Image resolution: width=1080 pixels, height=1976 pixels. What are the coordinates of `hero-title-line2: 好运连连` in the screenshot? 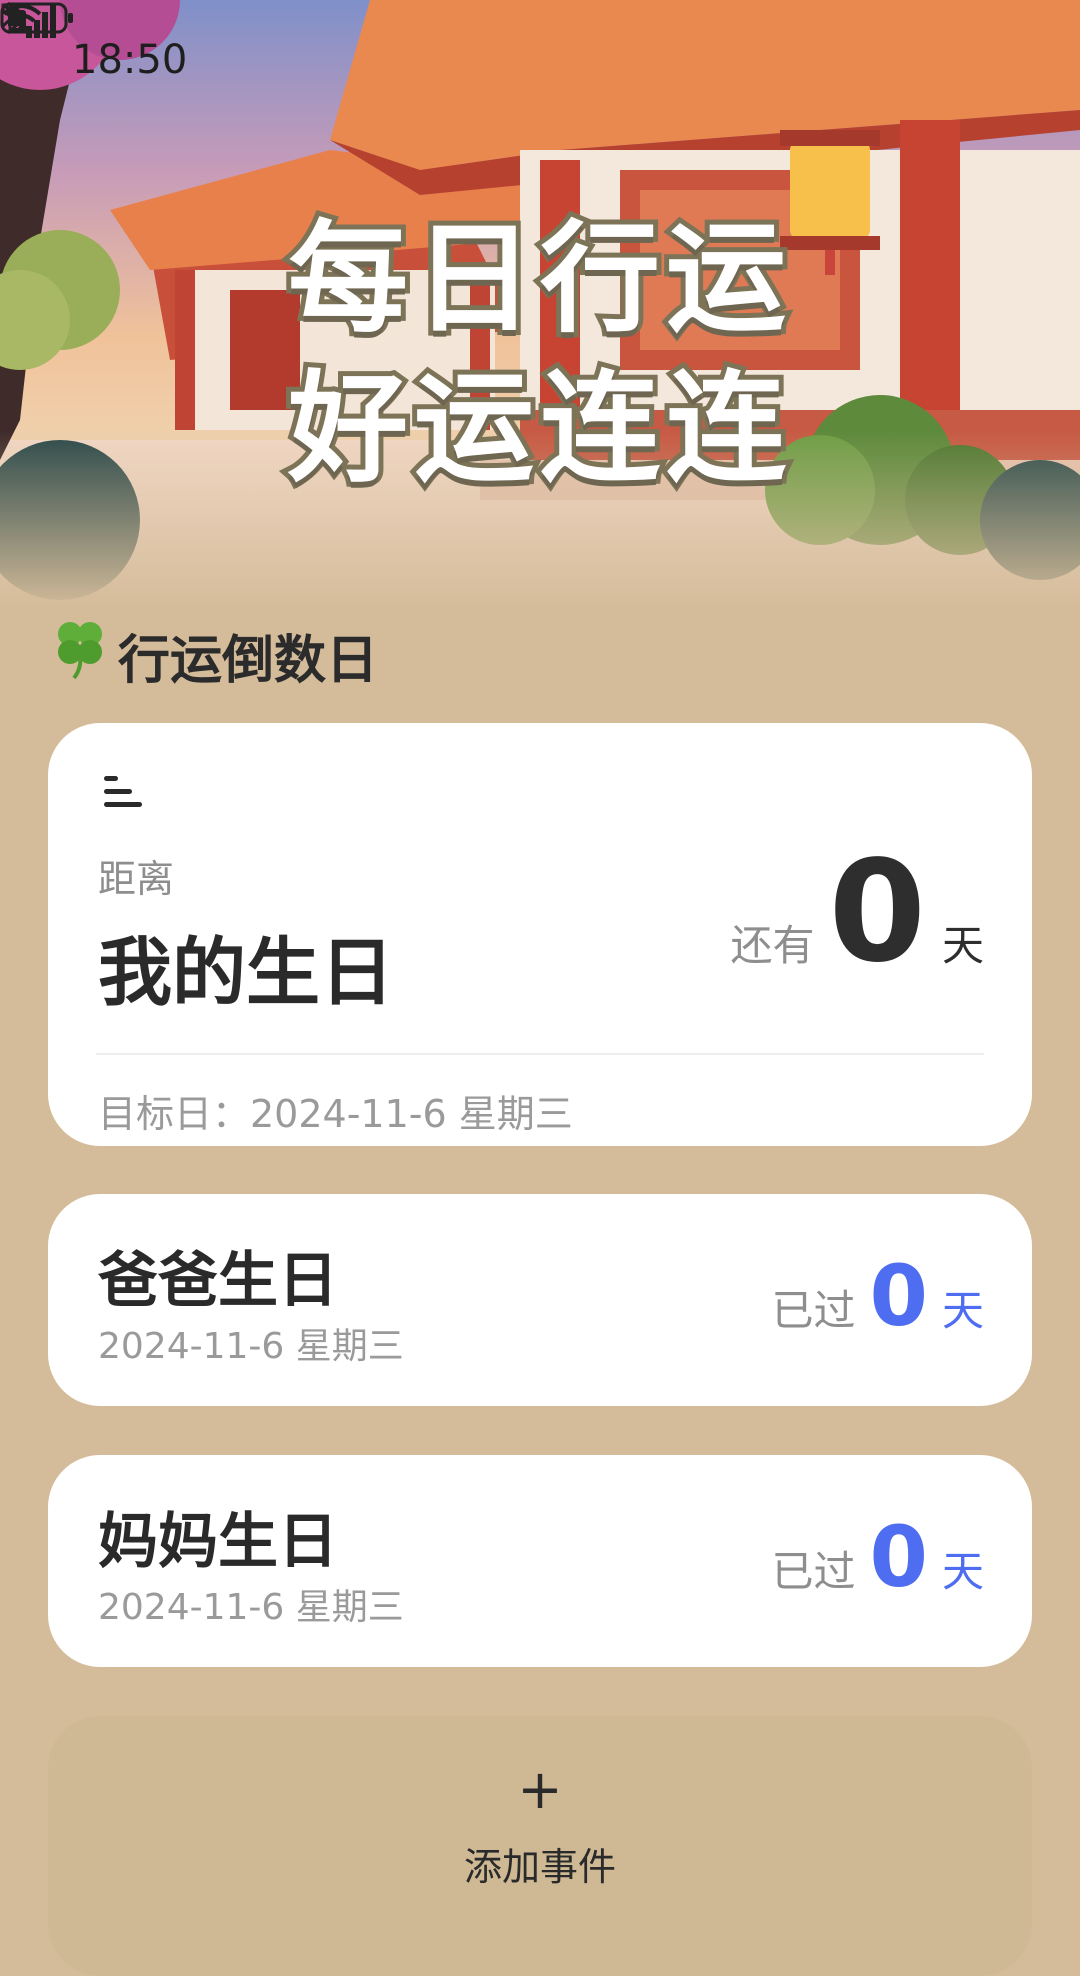 It's located at (537, 429).